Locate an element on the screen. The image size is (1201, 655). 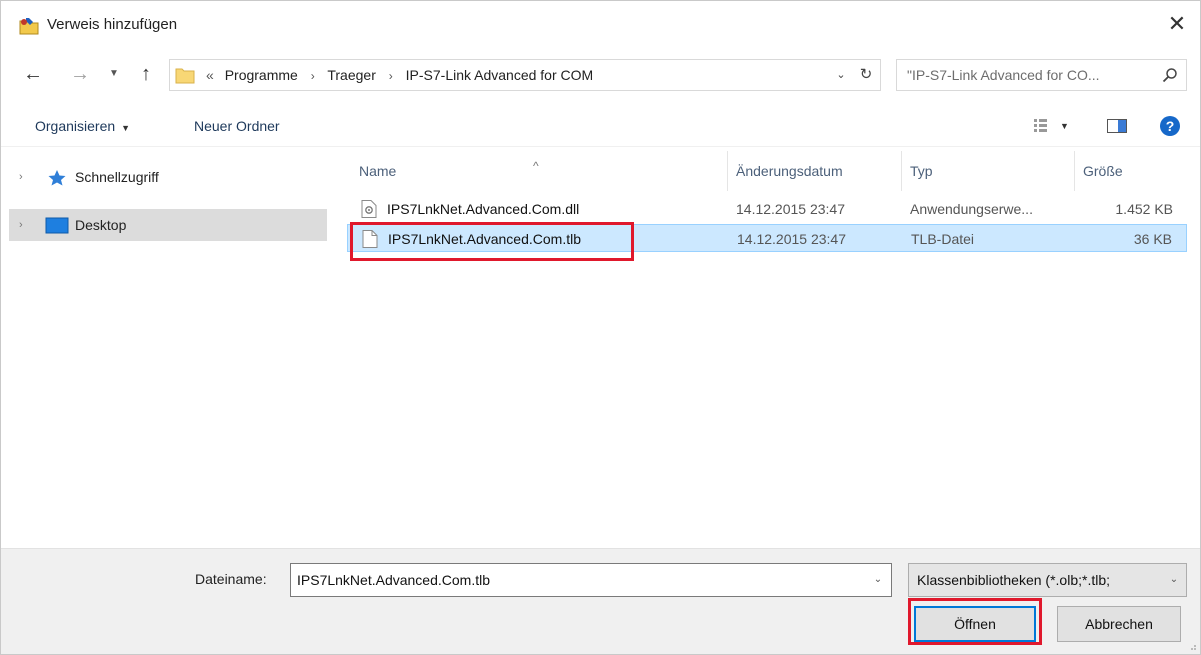
column-header-size: Größe is located at coordinates (1131, 171).